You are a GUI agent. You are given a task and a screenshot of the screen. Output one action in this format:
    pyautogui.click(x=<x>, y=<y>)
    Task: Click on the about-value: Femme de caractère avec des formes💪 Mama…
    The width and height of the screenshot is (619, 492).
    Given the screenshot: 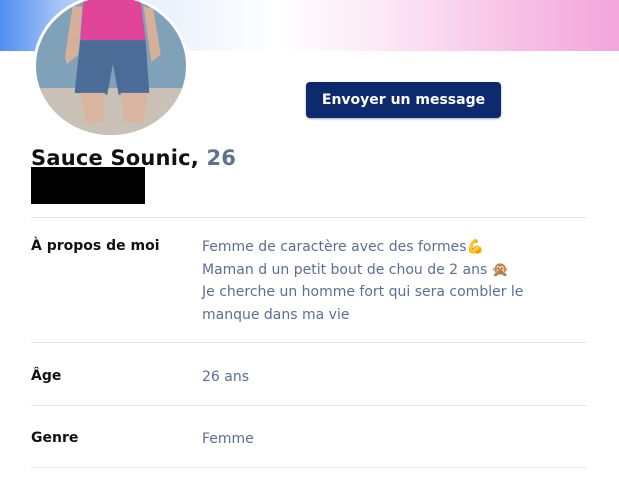 What is the action you would take?
    pyautogui.click(x=362, y=281)
    